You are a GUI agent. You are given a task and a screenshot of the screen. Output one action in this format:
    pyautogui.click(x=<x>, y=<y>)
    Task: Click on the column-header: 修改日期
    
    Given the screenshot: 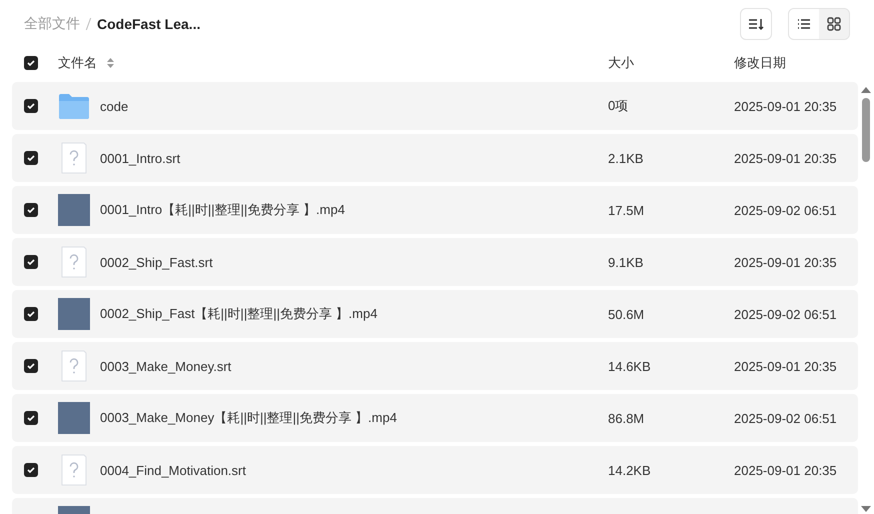 What is the action you would take?
    pyautogui.click(x=760, y=62)
    